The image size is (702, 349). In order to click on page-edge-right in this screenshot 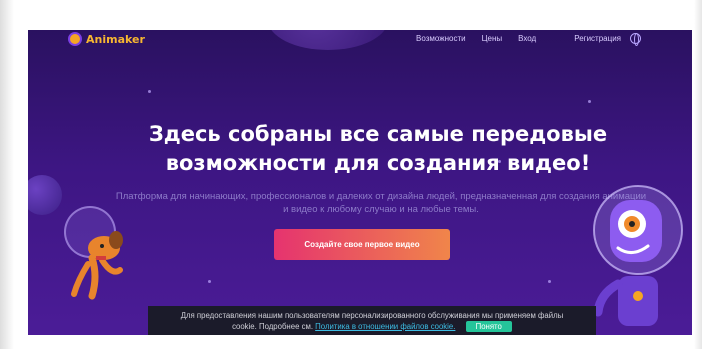, I will do `click(698, 174)`.